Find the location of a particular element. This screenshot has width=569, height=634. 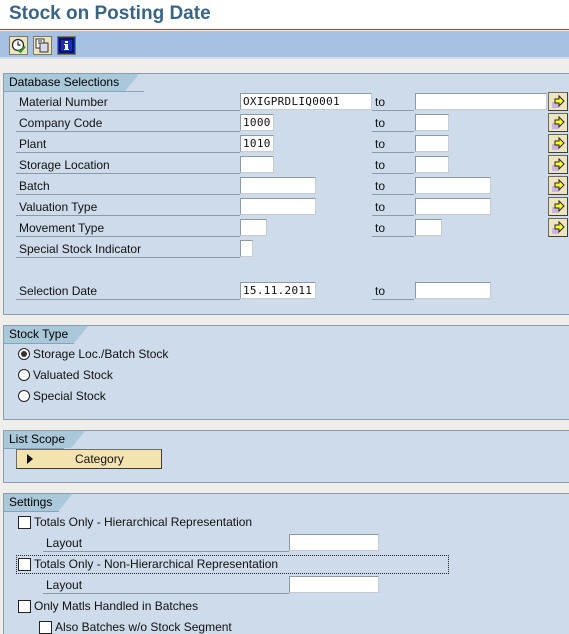

only-matls-handled-in-batches-checkbox: Only Matls Handled in Batches is located at coordinates (108, 606).